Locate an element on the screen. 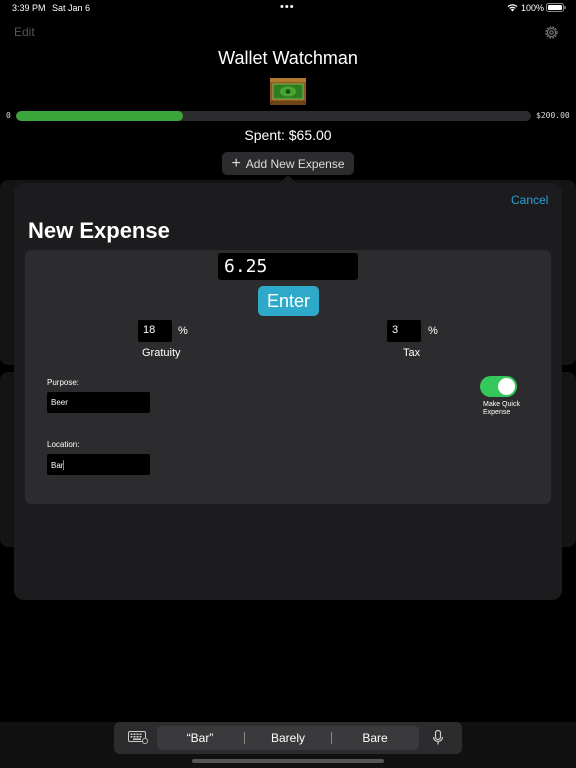  add-expense-label: Add New Expense is located at coordinates (295, 163).